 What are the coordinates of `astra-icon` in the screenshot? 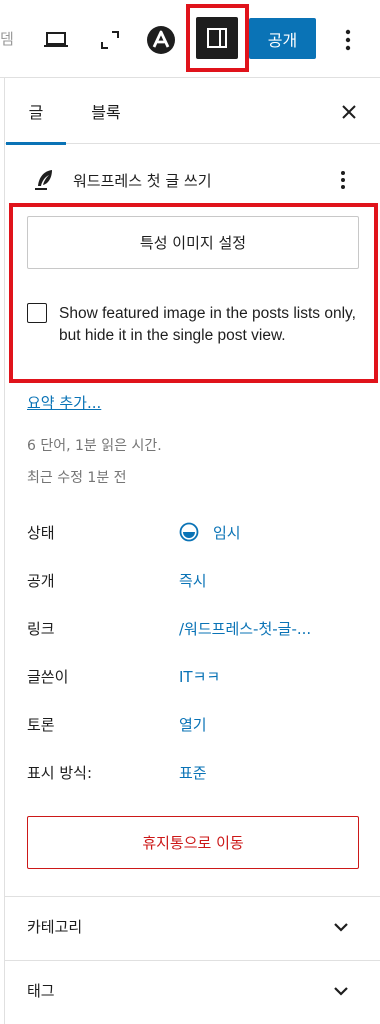 It's located at (161, 40).